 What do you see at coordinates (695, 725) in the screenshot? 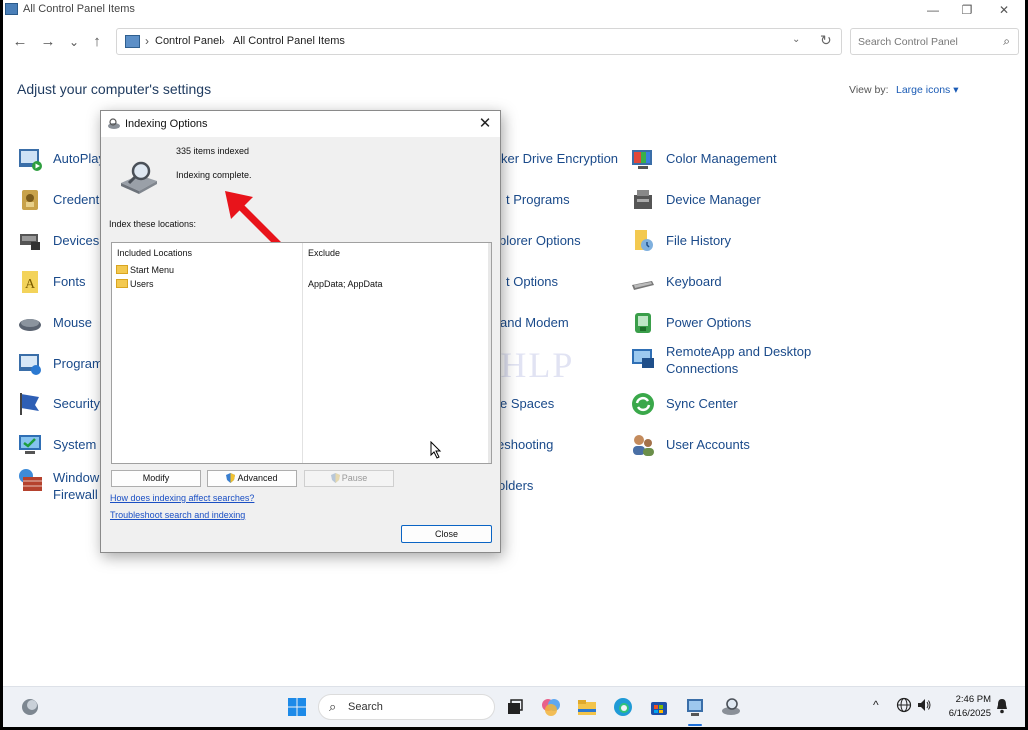
I see `active-app-indicator` at bounding box center [695, 725].